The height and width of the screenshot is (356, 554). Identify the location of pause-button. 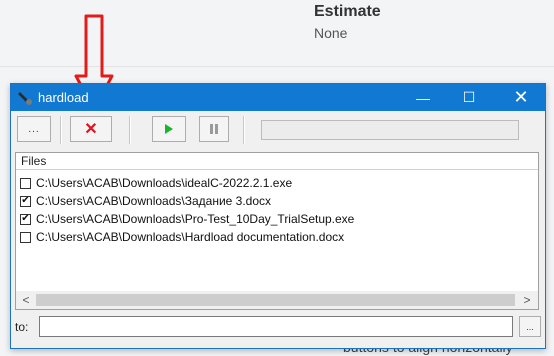
(214, 129).